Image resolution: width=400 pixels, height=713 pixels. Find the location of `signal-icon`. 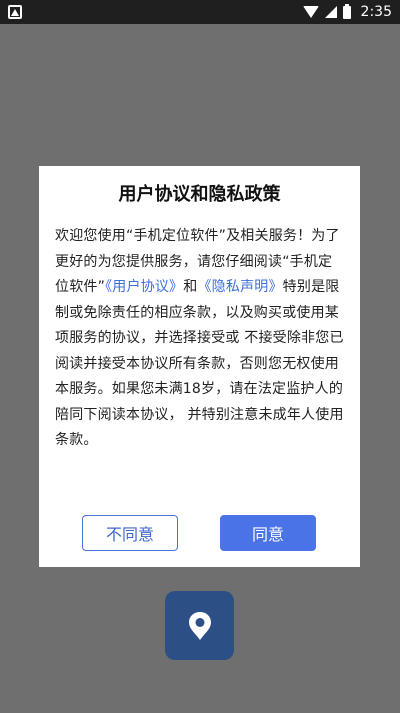

signal-icon is located at coordinates (330, 12).